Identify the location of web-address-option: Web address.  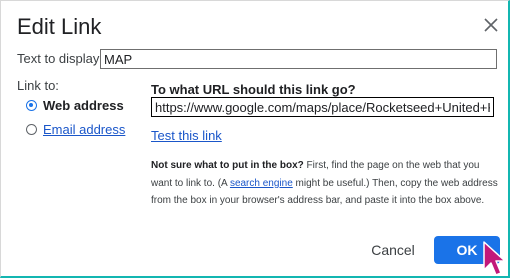
(75, 105).